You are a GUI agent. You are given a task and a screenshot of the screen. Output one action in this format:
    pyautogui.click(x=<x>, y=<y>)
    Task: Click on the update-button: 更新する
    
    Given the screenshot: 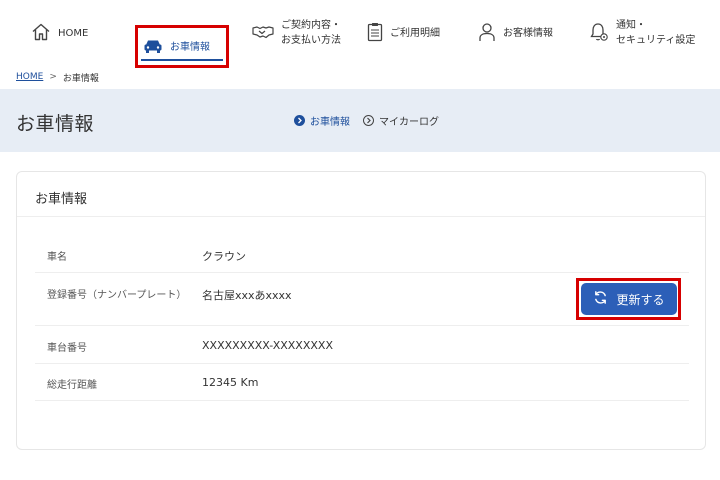 What is the action you would take?
    pyautogui.click(x=629, y=299)
    